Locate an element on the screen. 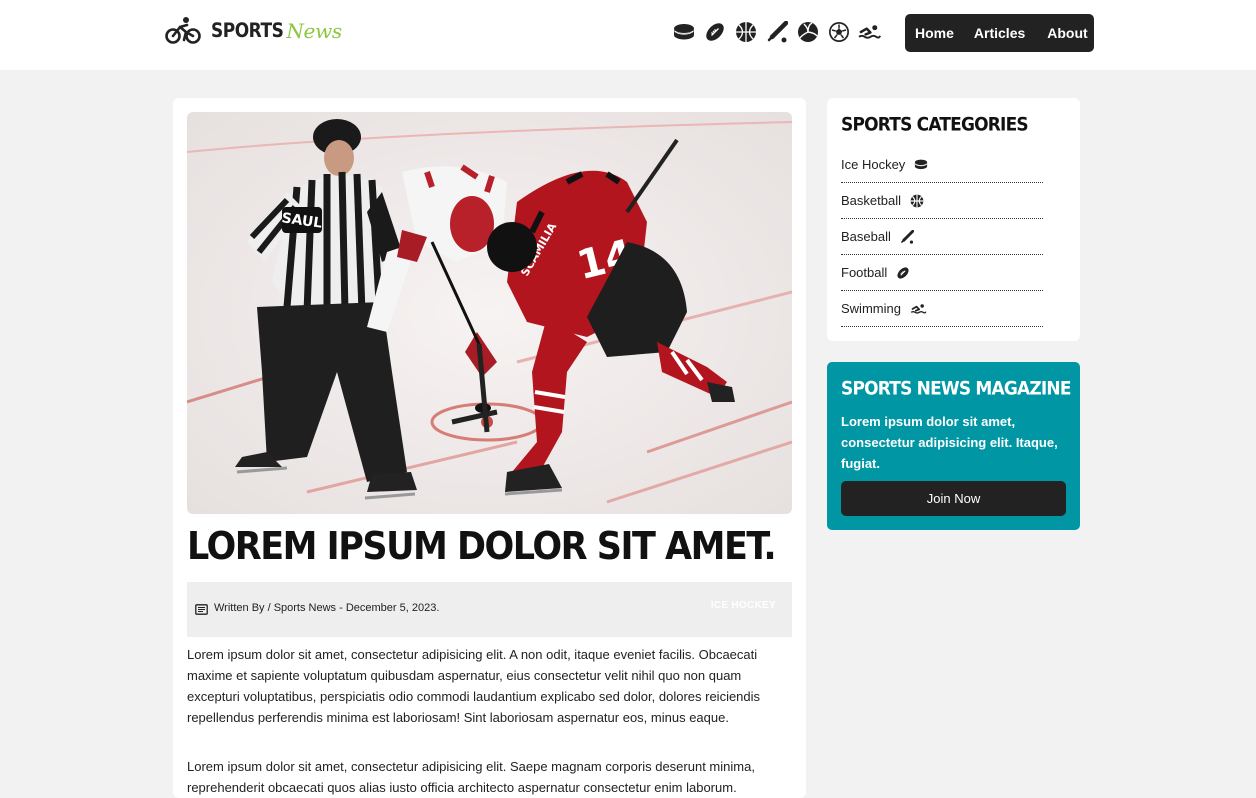  category-label: Ice Hockey is located at coordinates (873, 164).